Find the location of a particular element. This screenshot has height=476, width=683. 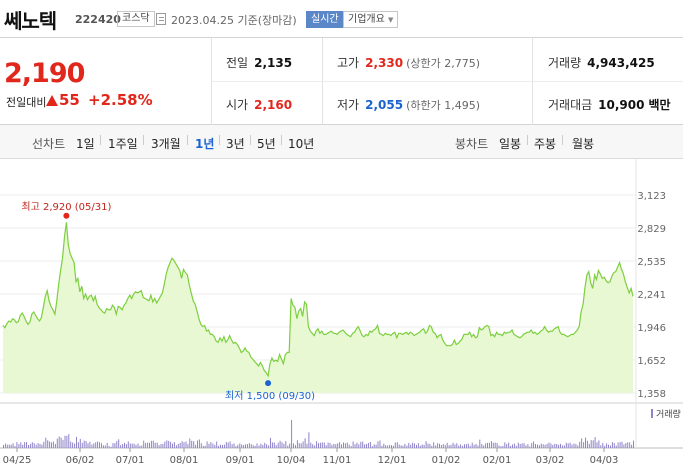

candle-weekly: 주봉 is located at coordinates (545, 143).